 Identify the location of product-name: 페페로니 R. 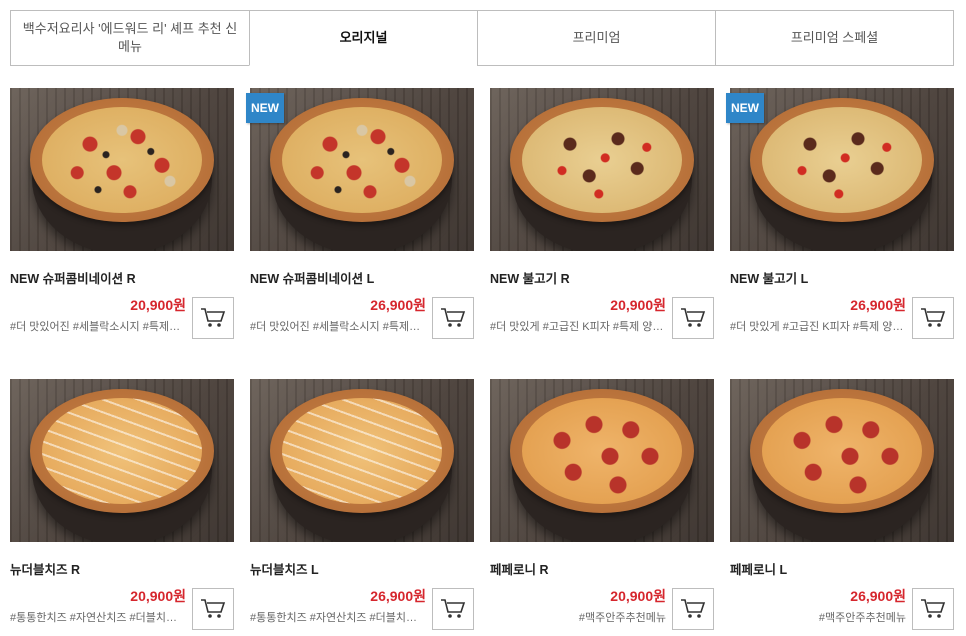
(519, 568).